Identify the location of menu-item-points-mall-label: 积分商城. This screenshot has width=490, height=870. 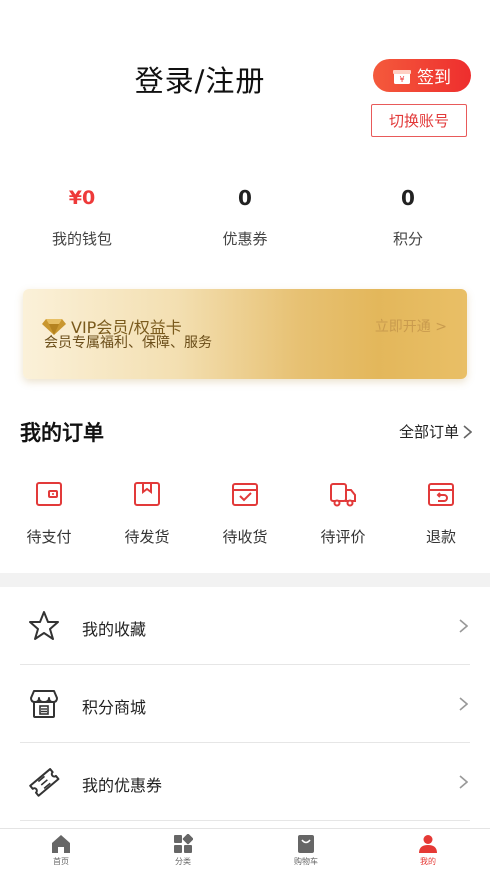
(114, 707).